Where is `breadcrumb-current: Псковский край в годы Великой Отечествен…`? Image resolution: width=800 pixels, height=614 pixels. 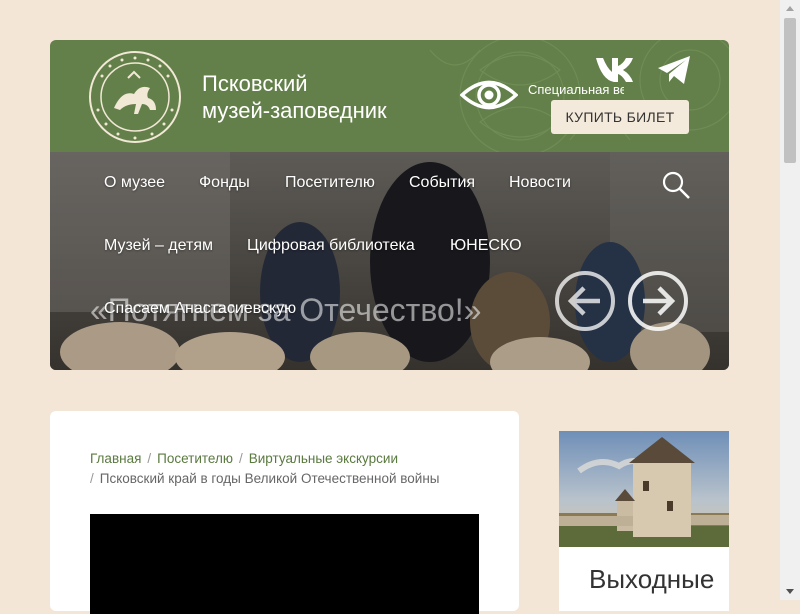 breadcrumb-current: Псковский край в годы Великой Отечествен… is located at coordinates (269, 478).